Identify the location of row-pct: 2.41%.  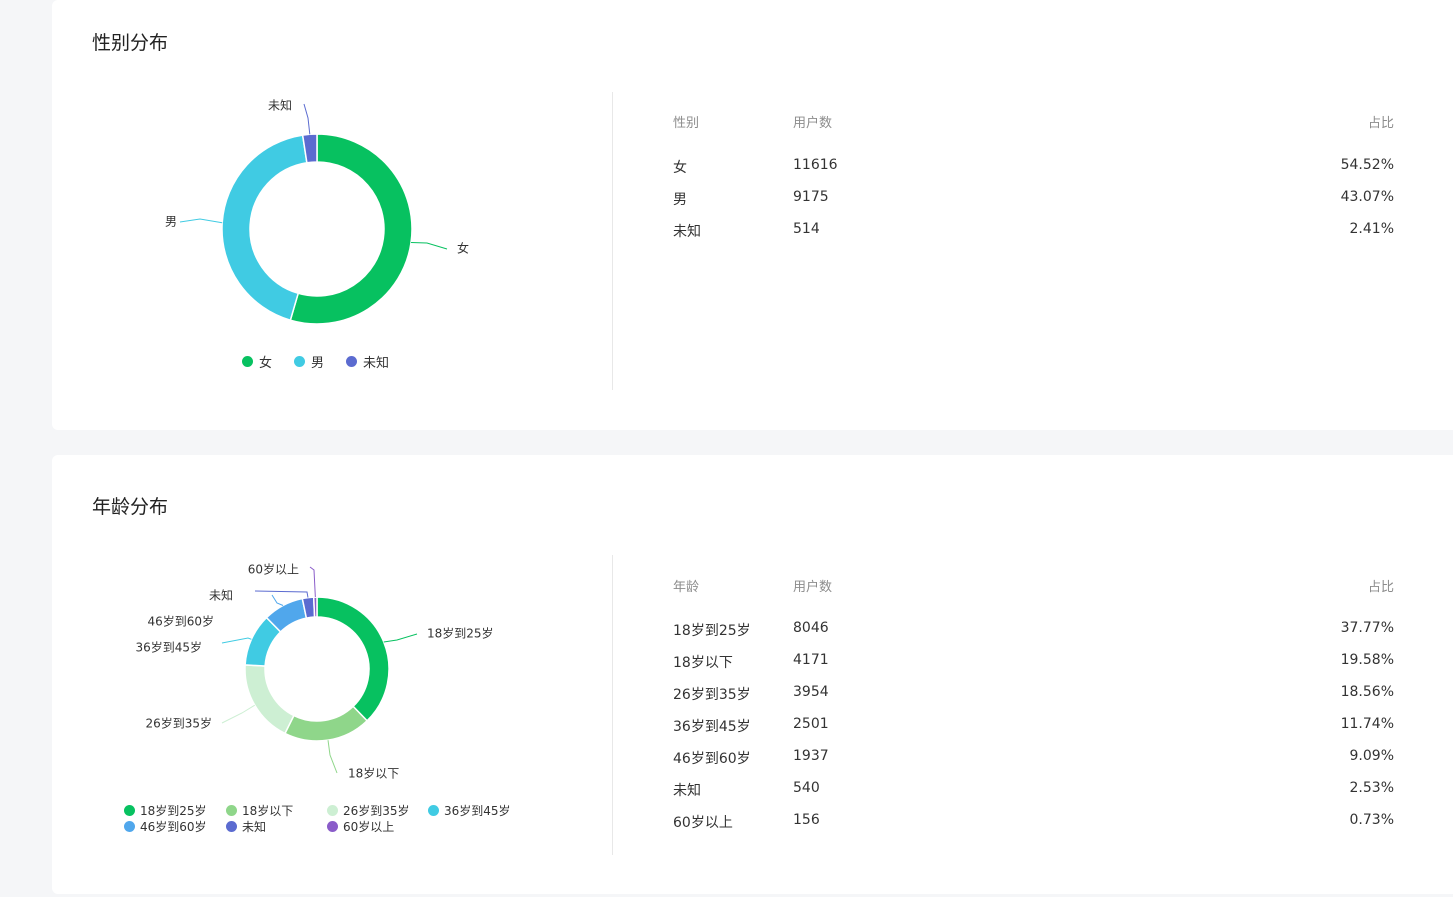
(1371, 229).